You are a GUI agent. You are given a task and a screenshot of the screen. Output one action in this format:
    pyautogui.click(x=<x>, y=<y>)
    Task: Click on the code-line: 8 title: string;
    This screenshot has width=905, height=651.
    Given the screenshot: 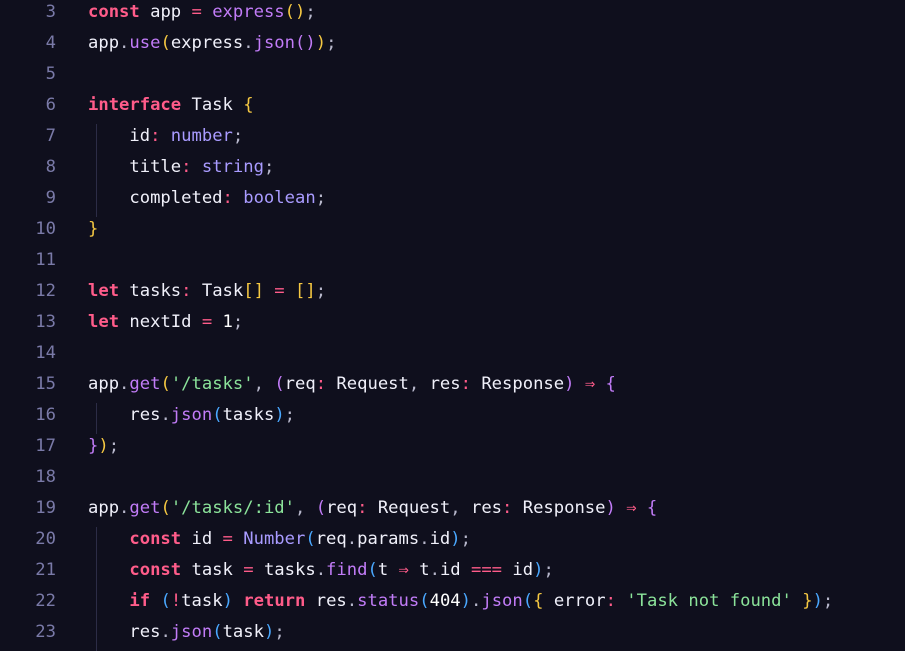 What is the action you would take?
    pyautogui.click(x=452, y=167)
    